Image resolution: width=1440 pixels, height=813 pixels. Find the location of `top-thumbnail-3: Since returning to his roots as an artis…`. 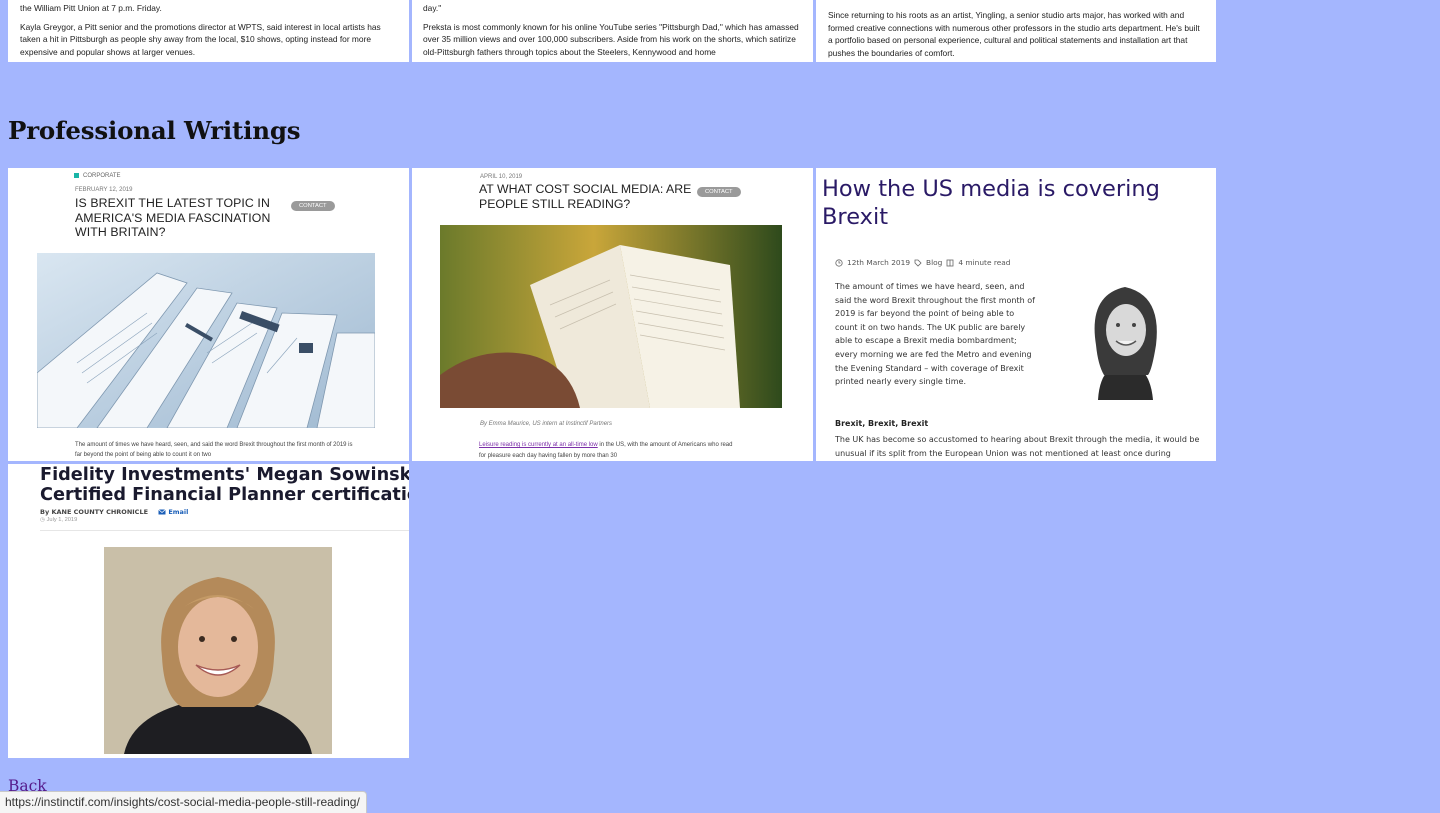

top-thumbnail-3: Since returning to his roots as an artis… is located at coordinates (1016, 31).